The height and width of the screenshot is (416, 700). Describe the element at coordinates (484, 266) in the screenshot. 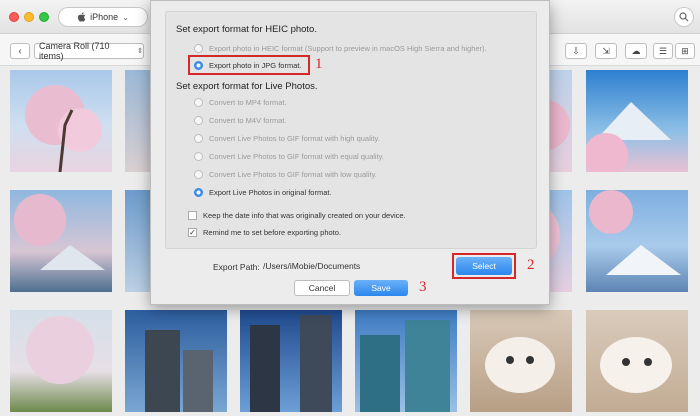

I see `select-button: Select` at that location.